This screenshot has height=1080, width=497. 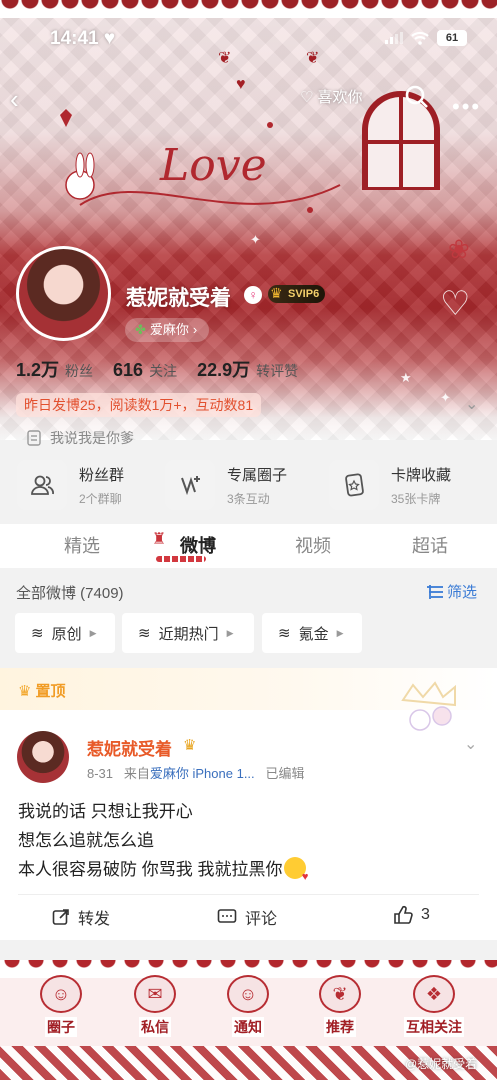 What do you see at coordinates (248, 9) in the screenshot?
I see `lace-decoration` at bounding box center [248, 9].